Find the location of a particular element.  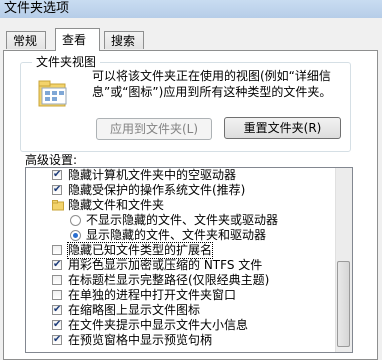

tab-search: 搜索 is located at coordinates (124, 40).